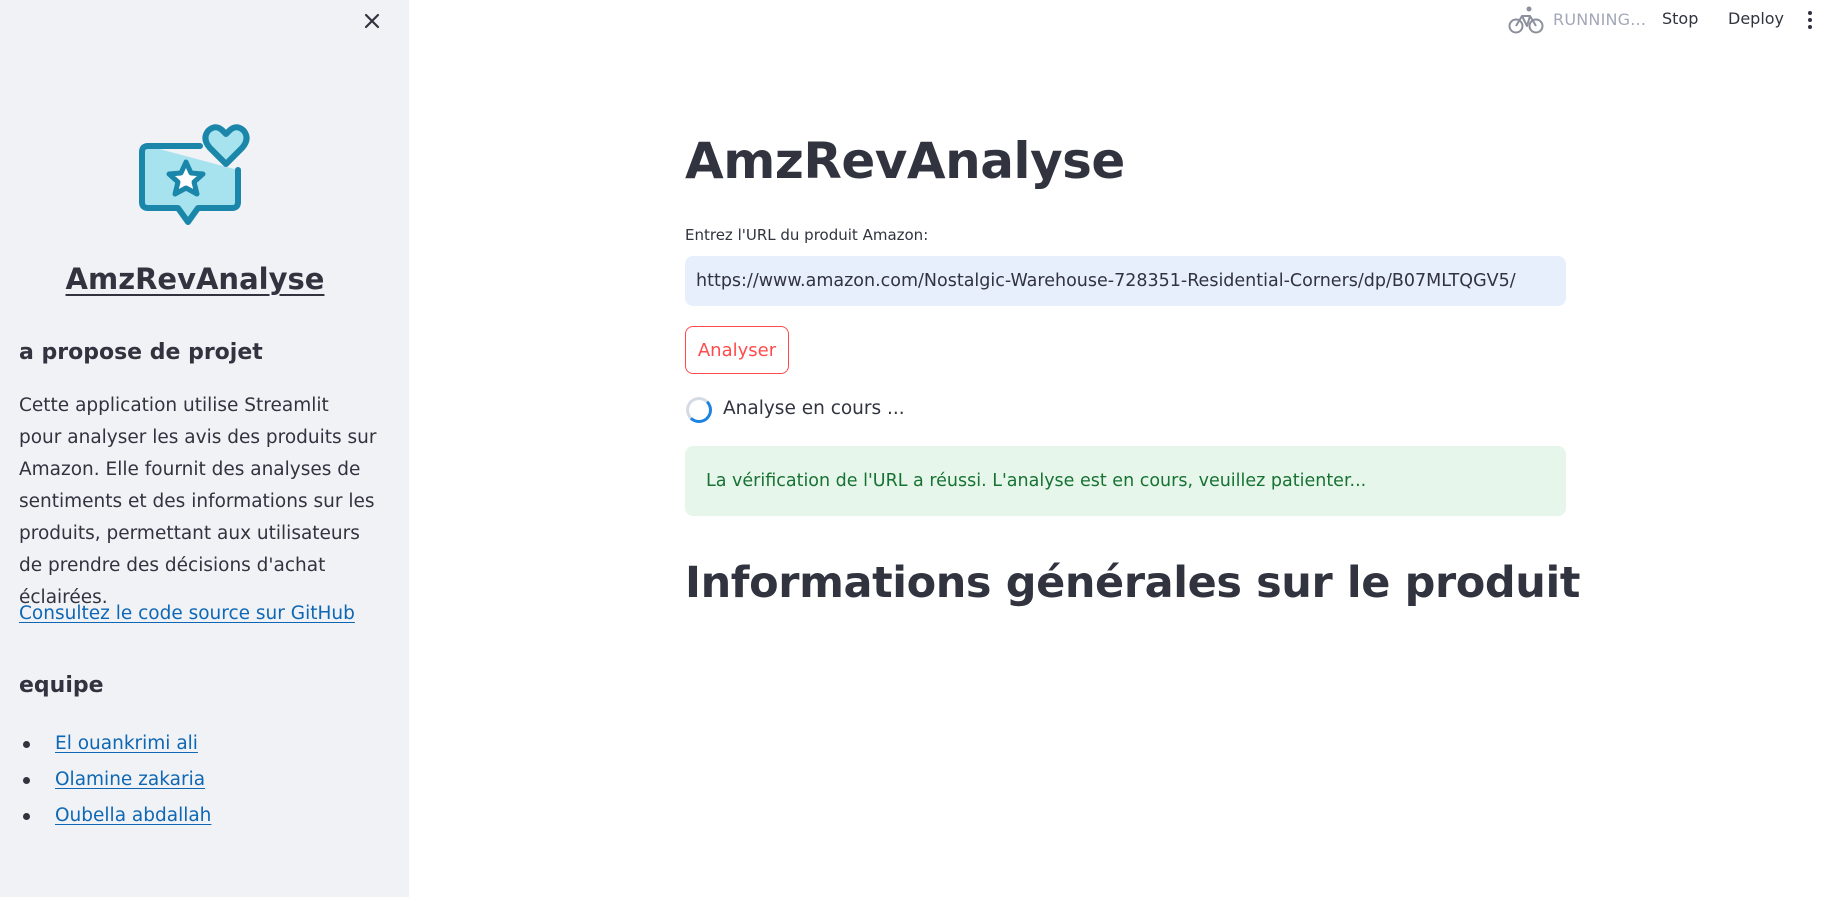 The image size is (1830, 897). I want to click on list-item: El ouankrimi ali, so click(115, 744).